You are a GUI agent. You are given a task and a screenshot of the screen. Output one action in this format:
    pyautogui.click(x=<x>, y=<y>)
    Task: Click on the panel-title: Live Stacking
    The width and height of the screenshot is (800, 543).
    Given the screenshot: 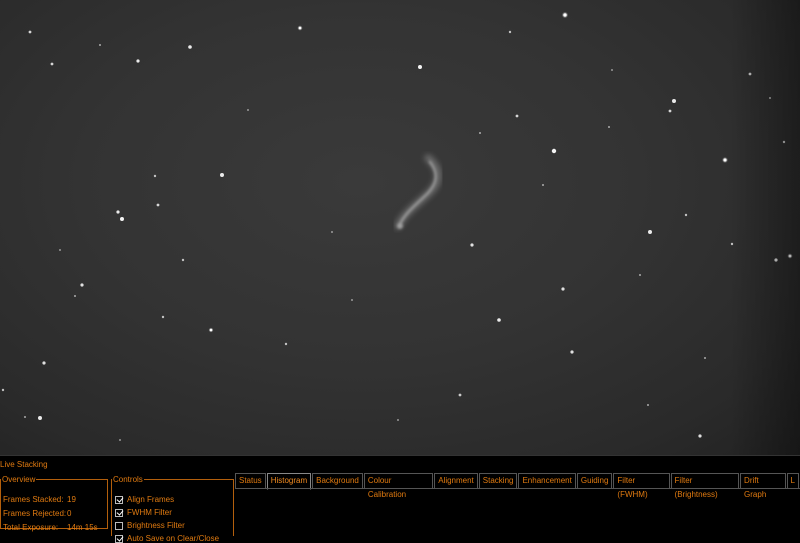 What is the action you would take?
    pyautogui.click(x=24, y=464)
    